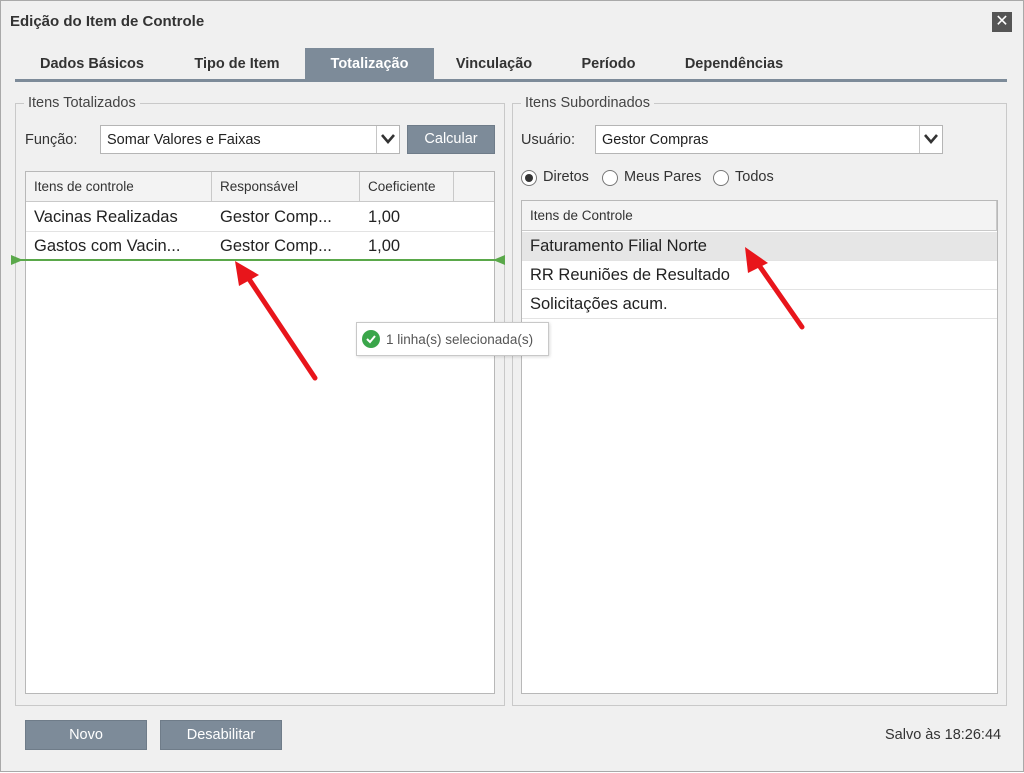 The height and width of the screenshot is (773, 1024). What do you see at coordinates (82, 103) in the screenshot?
I see `totalized-items-legend: Itens Totalizados` at bounding box center [82, 103].